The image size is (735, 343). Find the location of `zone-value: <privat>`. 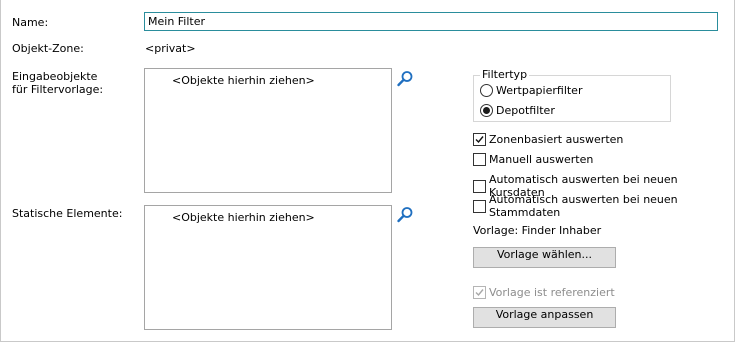

zone-value: <privat> is located at coordinates (170, 48).